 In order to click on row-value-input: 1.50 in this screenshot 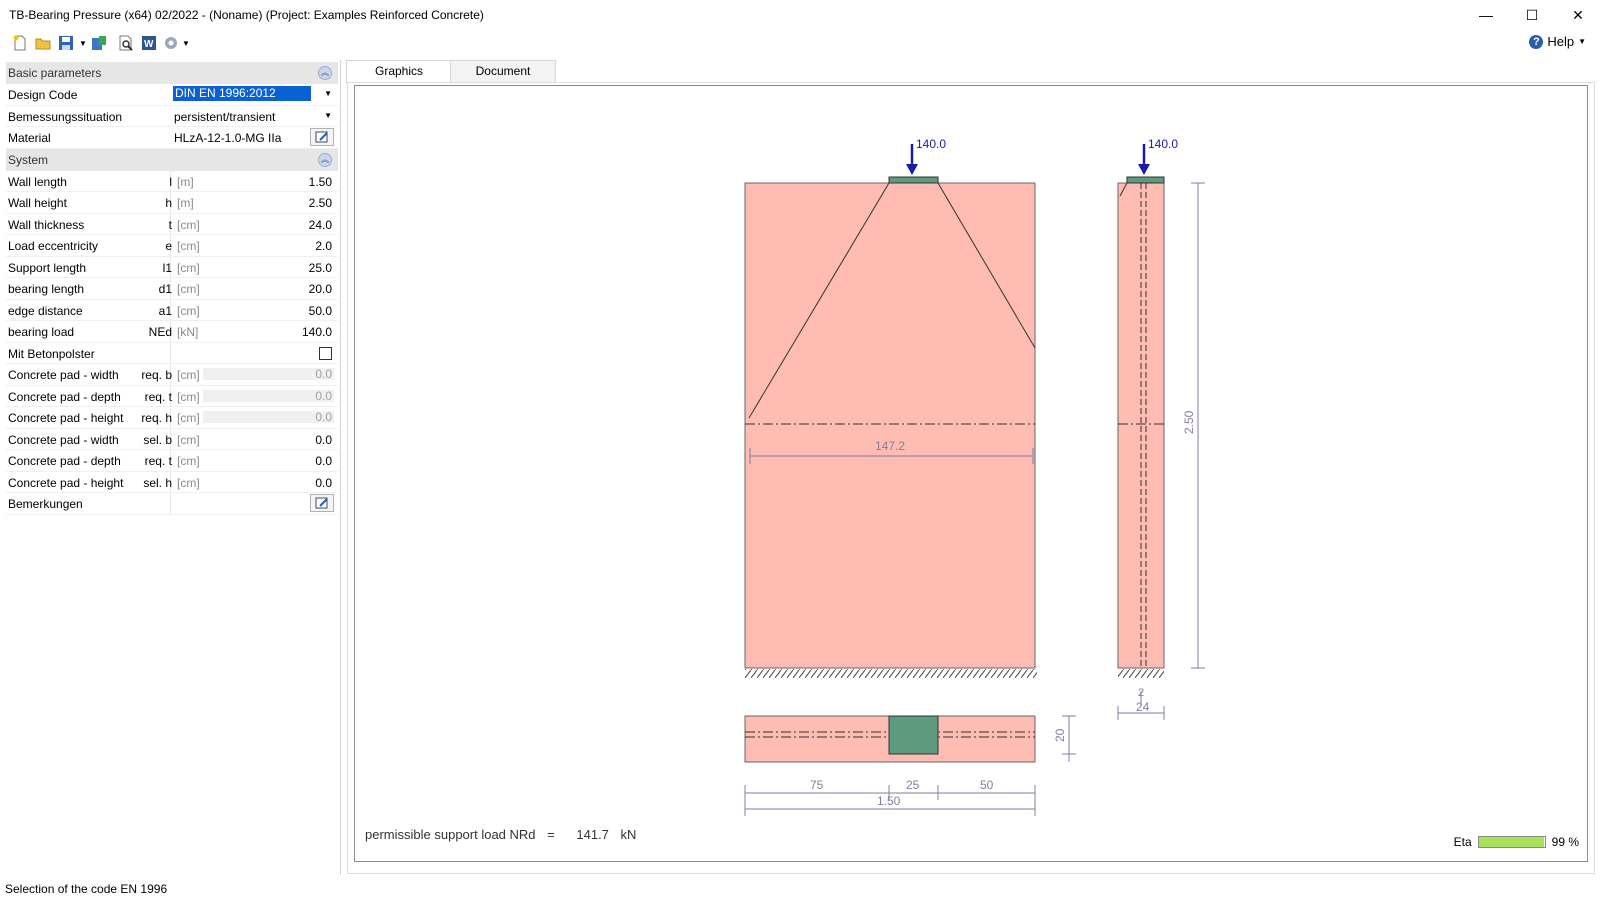, I will do `click(320, 182)`.